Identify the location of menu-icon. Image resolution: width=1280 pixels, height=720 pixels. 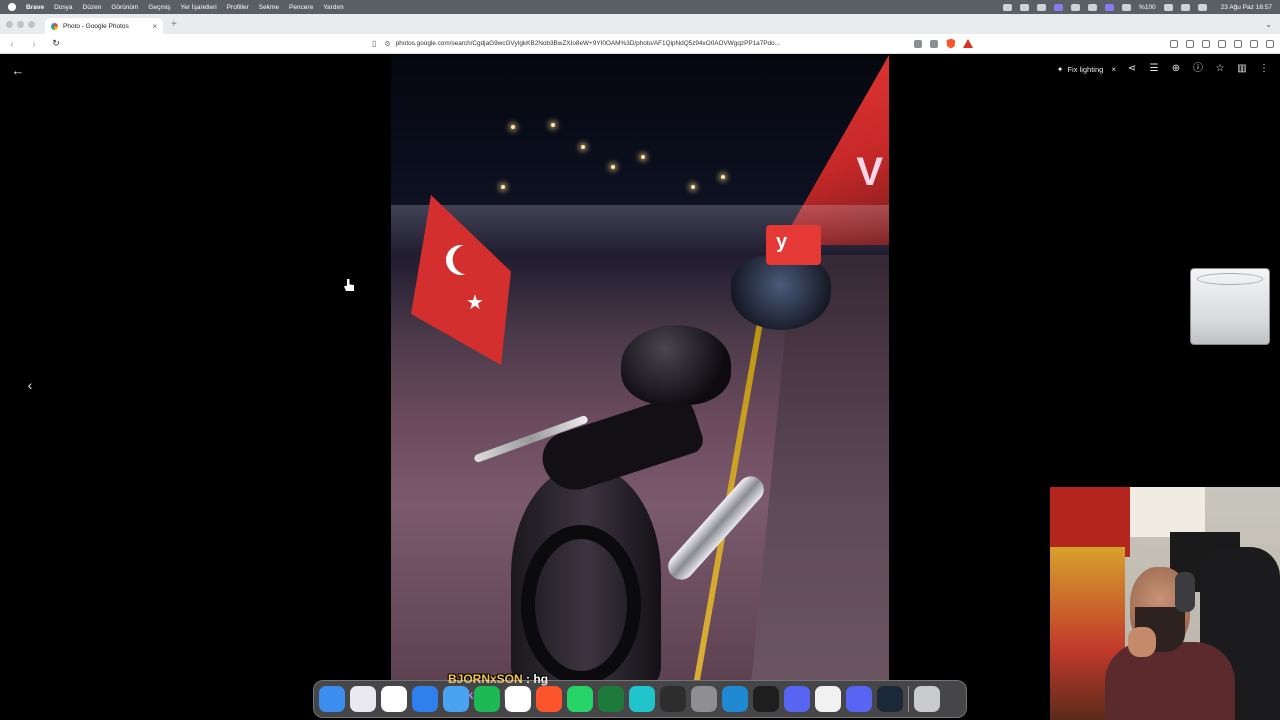
(1270, 43).